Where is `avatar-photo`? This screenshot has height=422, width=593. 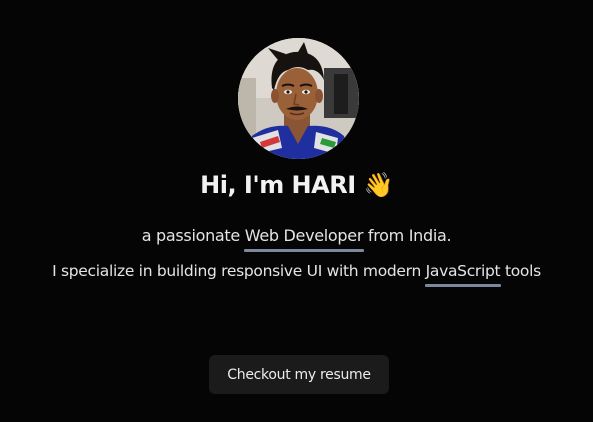 avatar-photo is located at coordinates (298, 98).